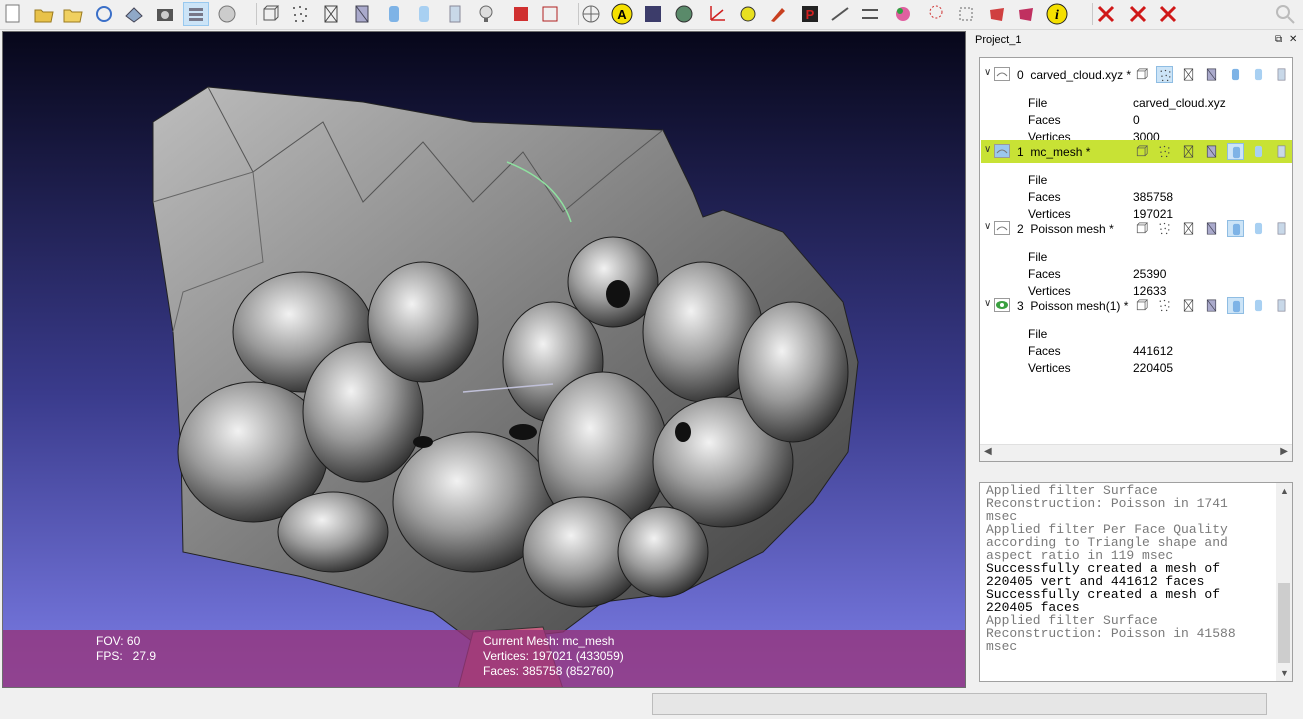 The height and width of the screenshot is (719, 1303). I want to click on save-snapshot-icon, so click(134, 14).